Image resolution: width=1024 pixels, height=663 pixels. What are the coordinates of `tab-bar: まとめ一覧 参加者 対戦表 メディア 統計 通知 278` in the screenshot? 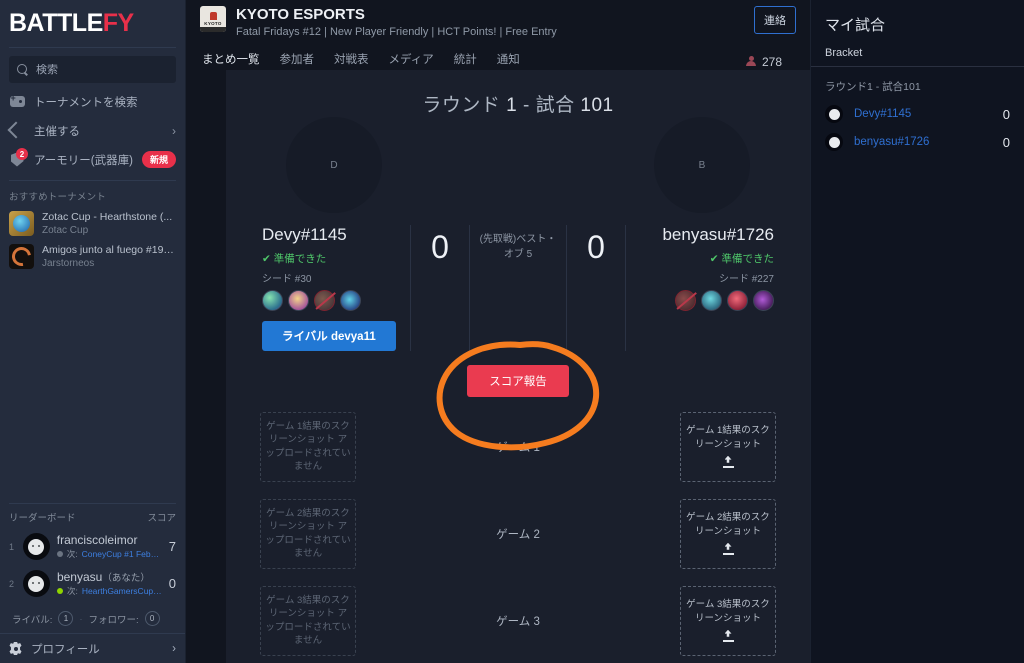 It's located at (498, 55).